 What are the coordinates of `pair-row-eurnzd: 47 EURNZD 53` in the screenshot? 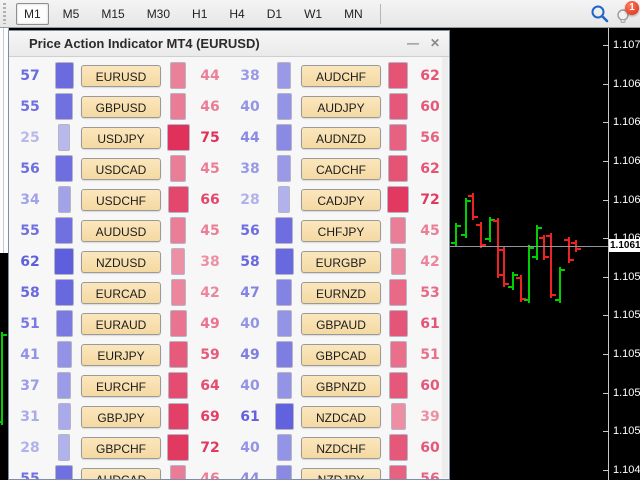 It's located at (339, 292).